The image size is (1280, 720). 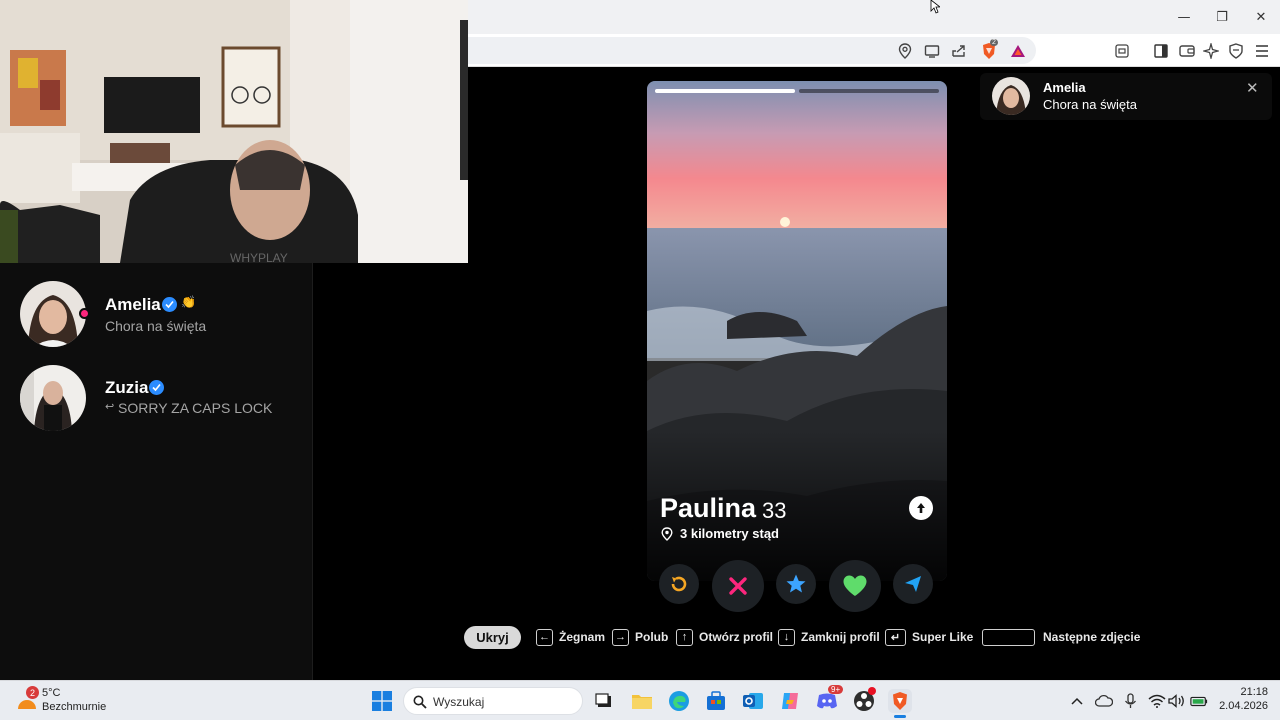 I want to click on open-profile-button, so click(x=921, y=508).